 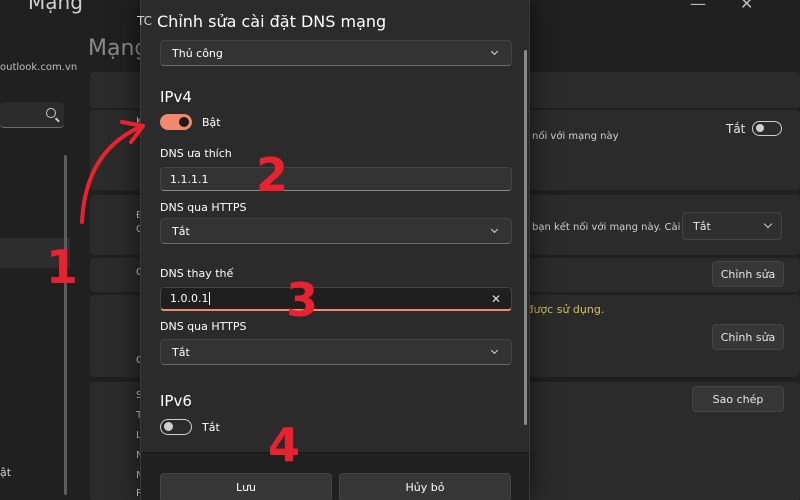 What do you see at coordinates (746, 6) in the screenshot?
I see `close-icon: ✕` at bounding box center [746, 6].